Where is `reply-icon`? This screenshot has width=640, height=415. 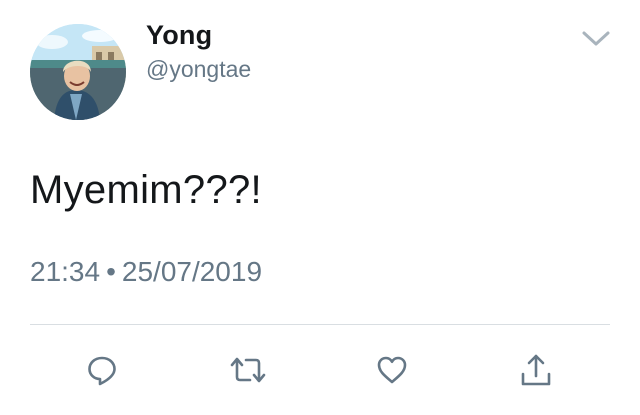
reply-icon is located at coordinates (102, 371).